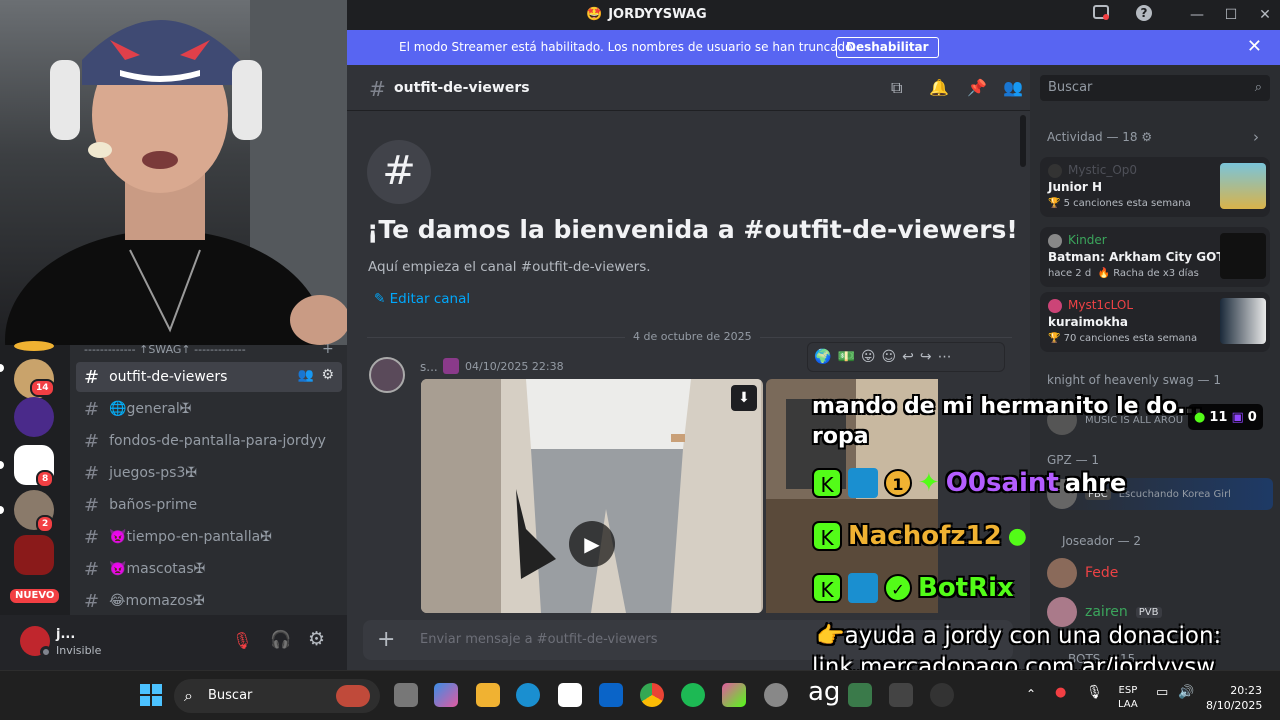  What do you see at coordinates (528, 695) in the screenshot?
I see `edge-icon` at bounding box center [528, 695].